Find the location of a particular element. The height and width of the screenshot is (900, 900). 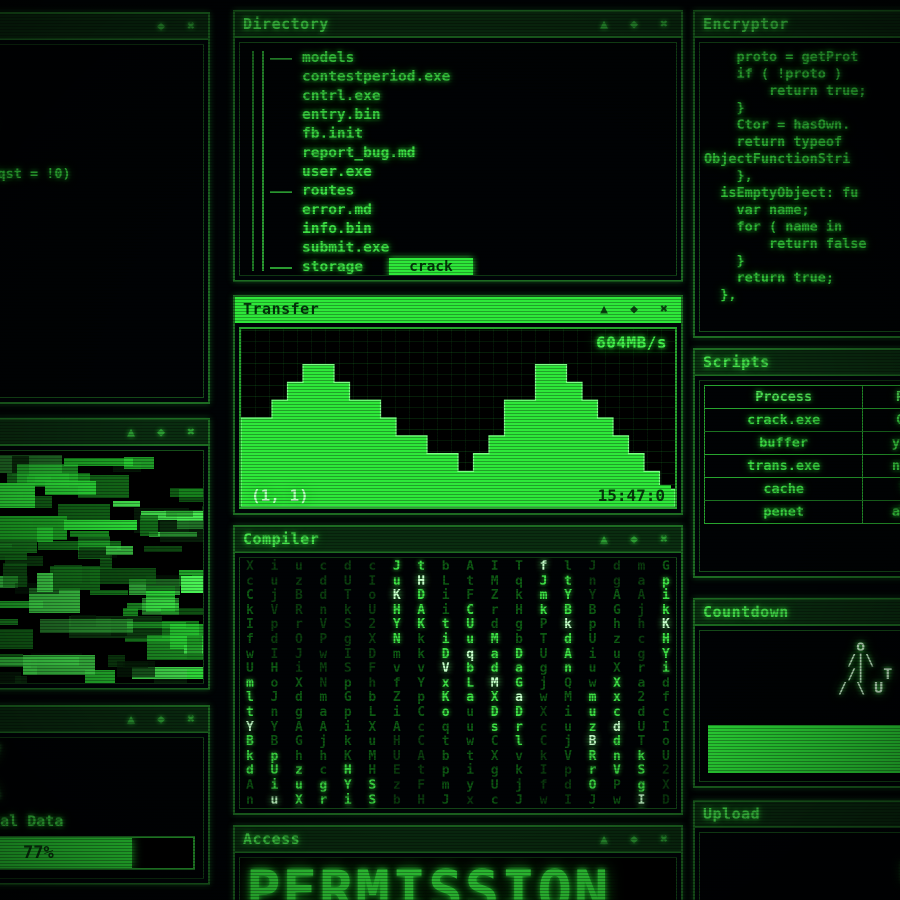

tree-folder: storage crack is located at coordinates (473, 266).